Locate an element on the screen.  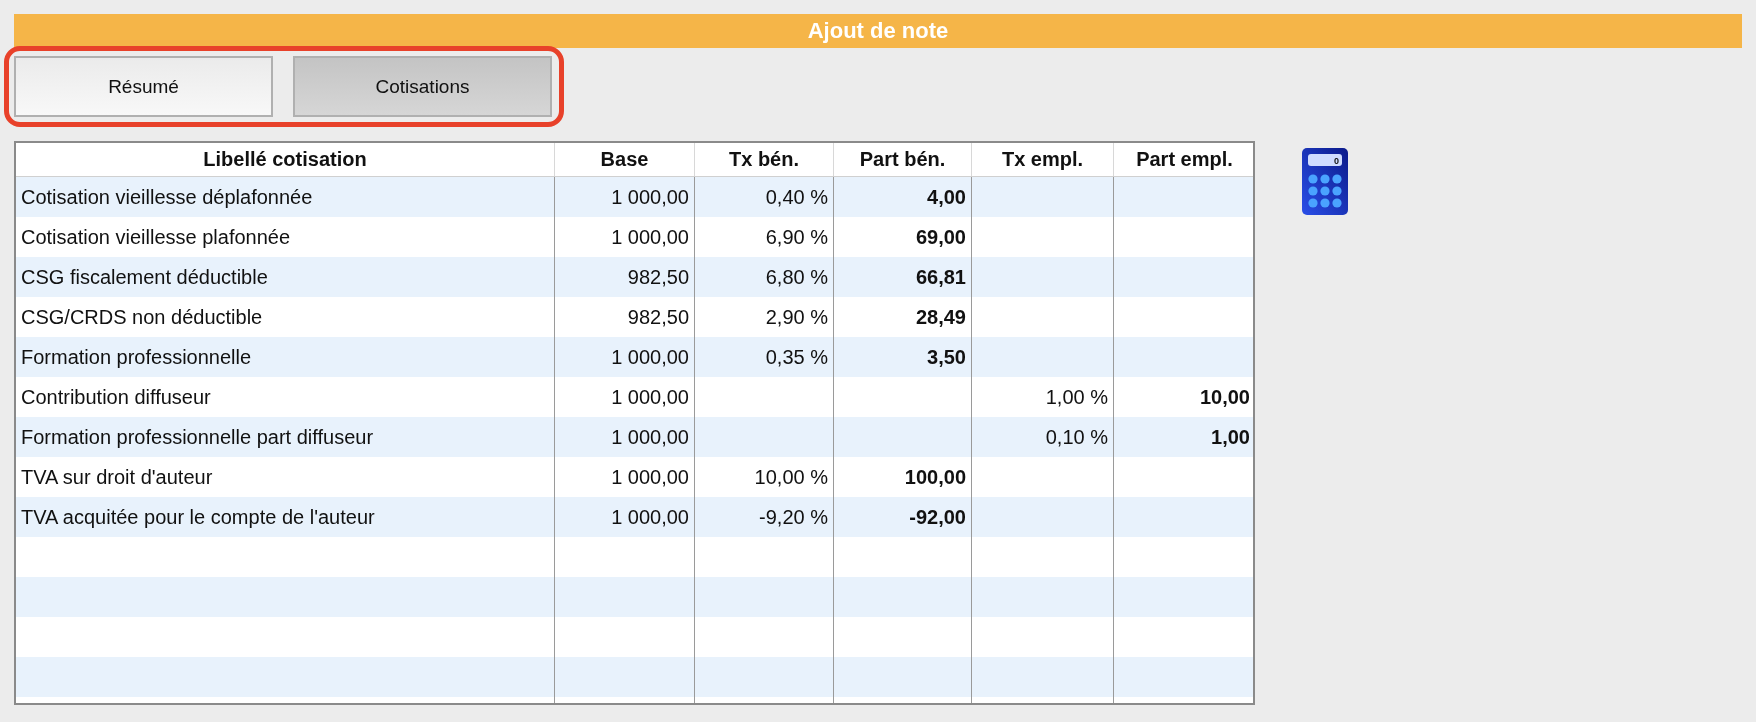
column-header: Libellé cotisation is located at coordinates (285, 159).